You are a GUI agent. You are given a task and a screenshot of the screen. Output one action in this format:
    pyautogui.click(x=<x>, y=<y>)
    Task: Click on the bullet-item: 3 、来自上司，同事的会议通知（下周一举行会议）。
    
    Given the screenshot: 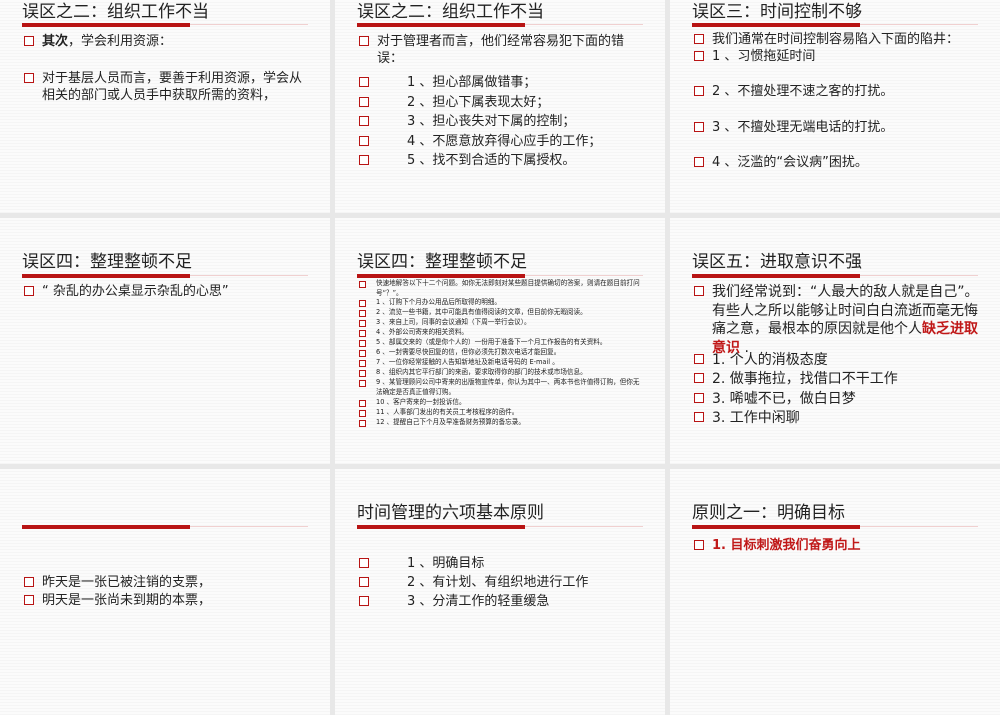 What is the action you would take?
    pyautogui.click(x=502, y=323)
    